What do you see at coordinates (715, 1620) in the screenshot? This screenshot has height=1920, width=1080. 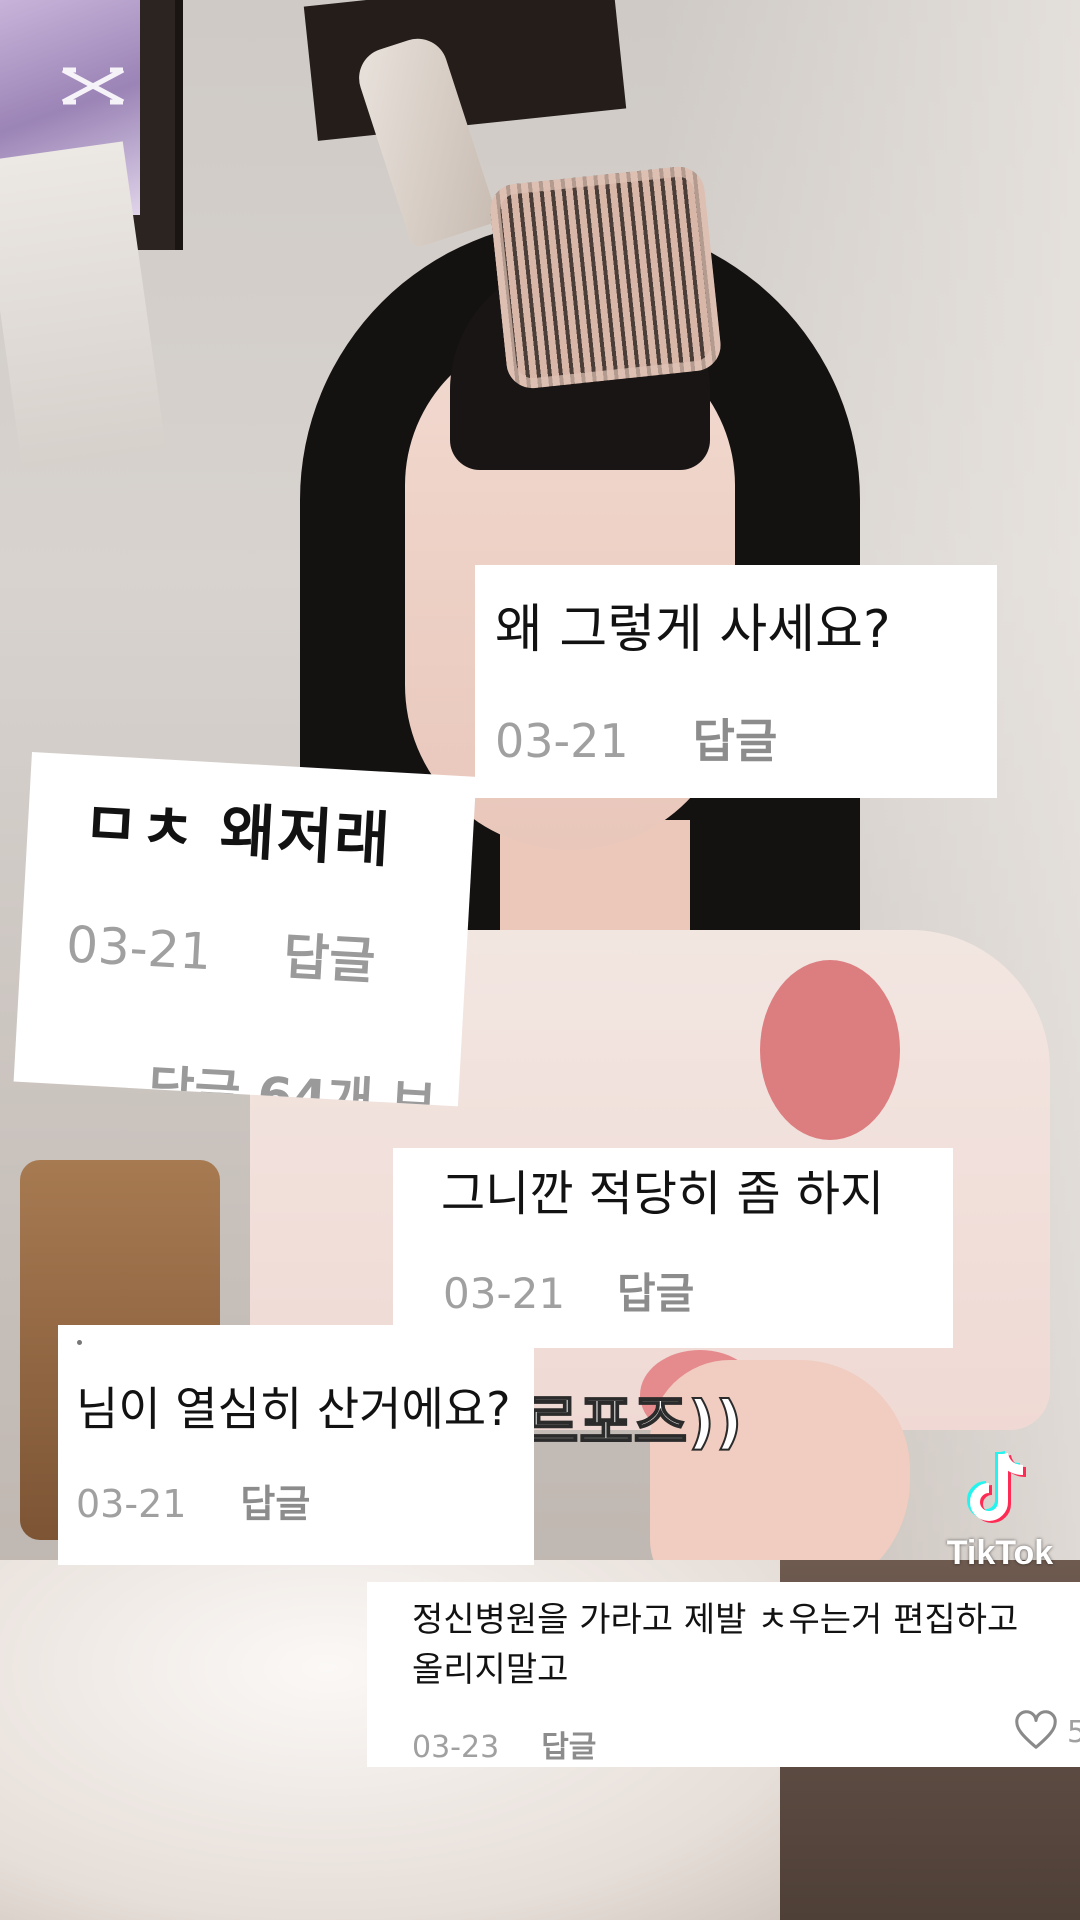 I see `comment-text-line: 정신병원을 가라고 제발 ㅊ우는거 편집하고` at bounding box center [715, 1620].